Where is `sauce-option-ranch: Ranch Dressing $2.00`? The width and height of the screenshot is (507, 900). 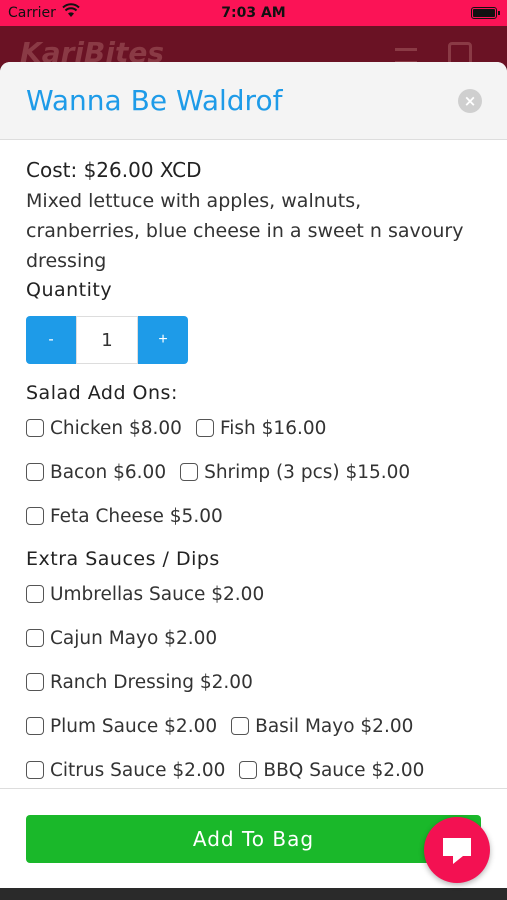
sauce-option-ranch: Ranch Dressing $2.00 is located at coordinates (139, 682).